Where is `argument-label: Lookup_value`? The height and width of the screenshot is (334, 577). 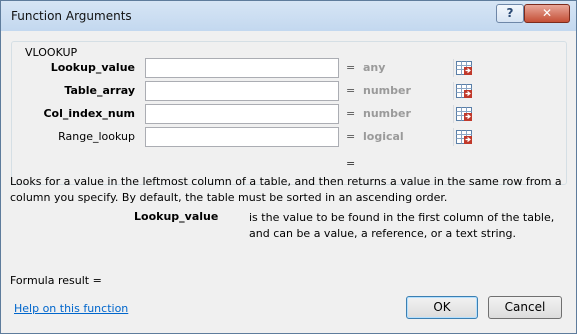
argument-label: Lookup_value is located at coordinates (92, 67).